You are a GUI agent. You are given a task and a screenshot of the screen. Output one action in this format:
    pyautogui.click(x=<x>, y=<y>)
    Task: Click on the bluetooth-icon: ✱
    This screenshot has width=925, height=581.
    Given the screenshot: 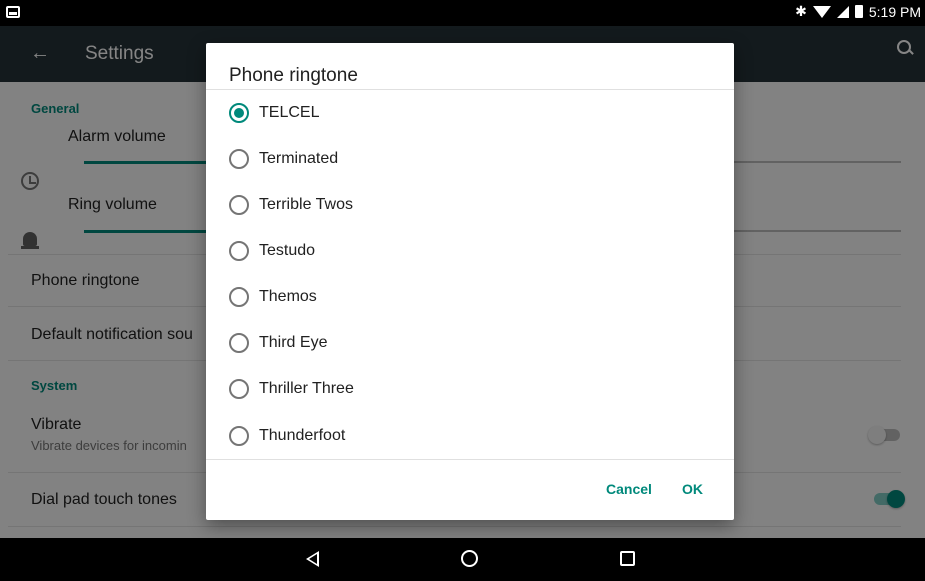 What is the action you would take?
    pyautogui.click(x=801, y=11)
    